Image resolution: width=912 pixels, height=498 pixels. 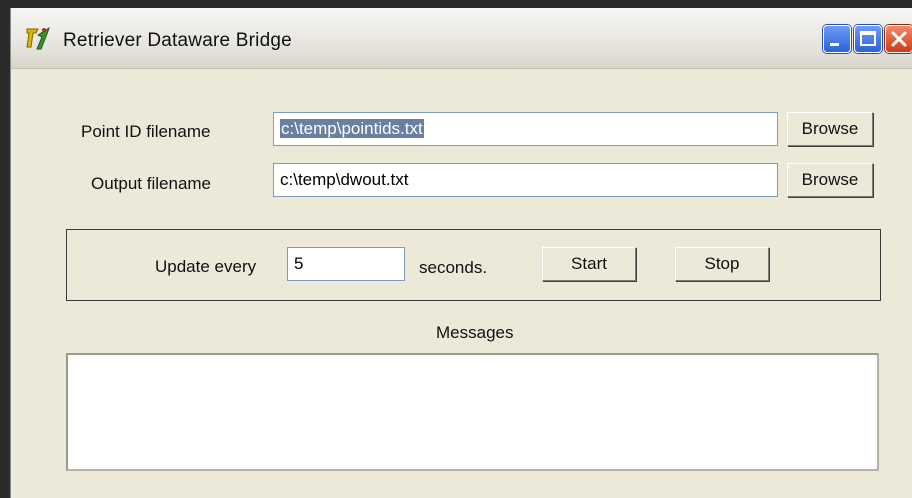 I want to click on minimize-icon, so click(x=834, y=44).